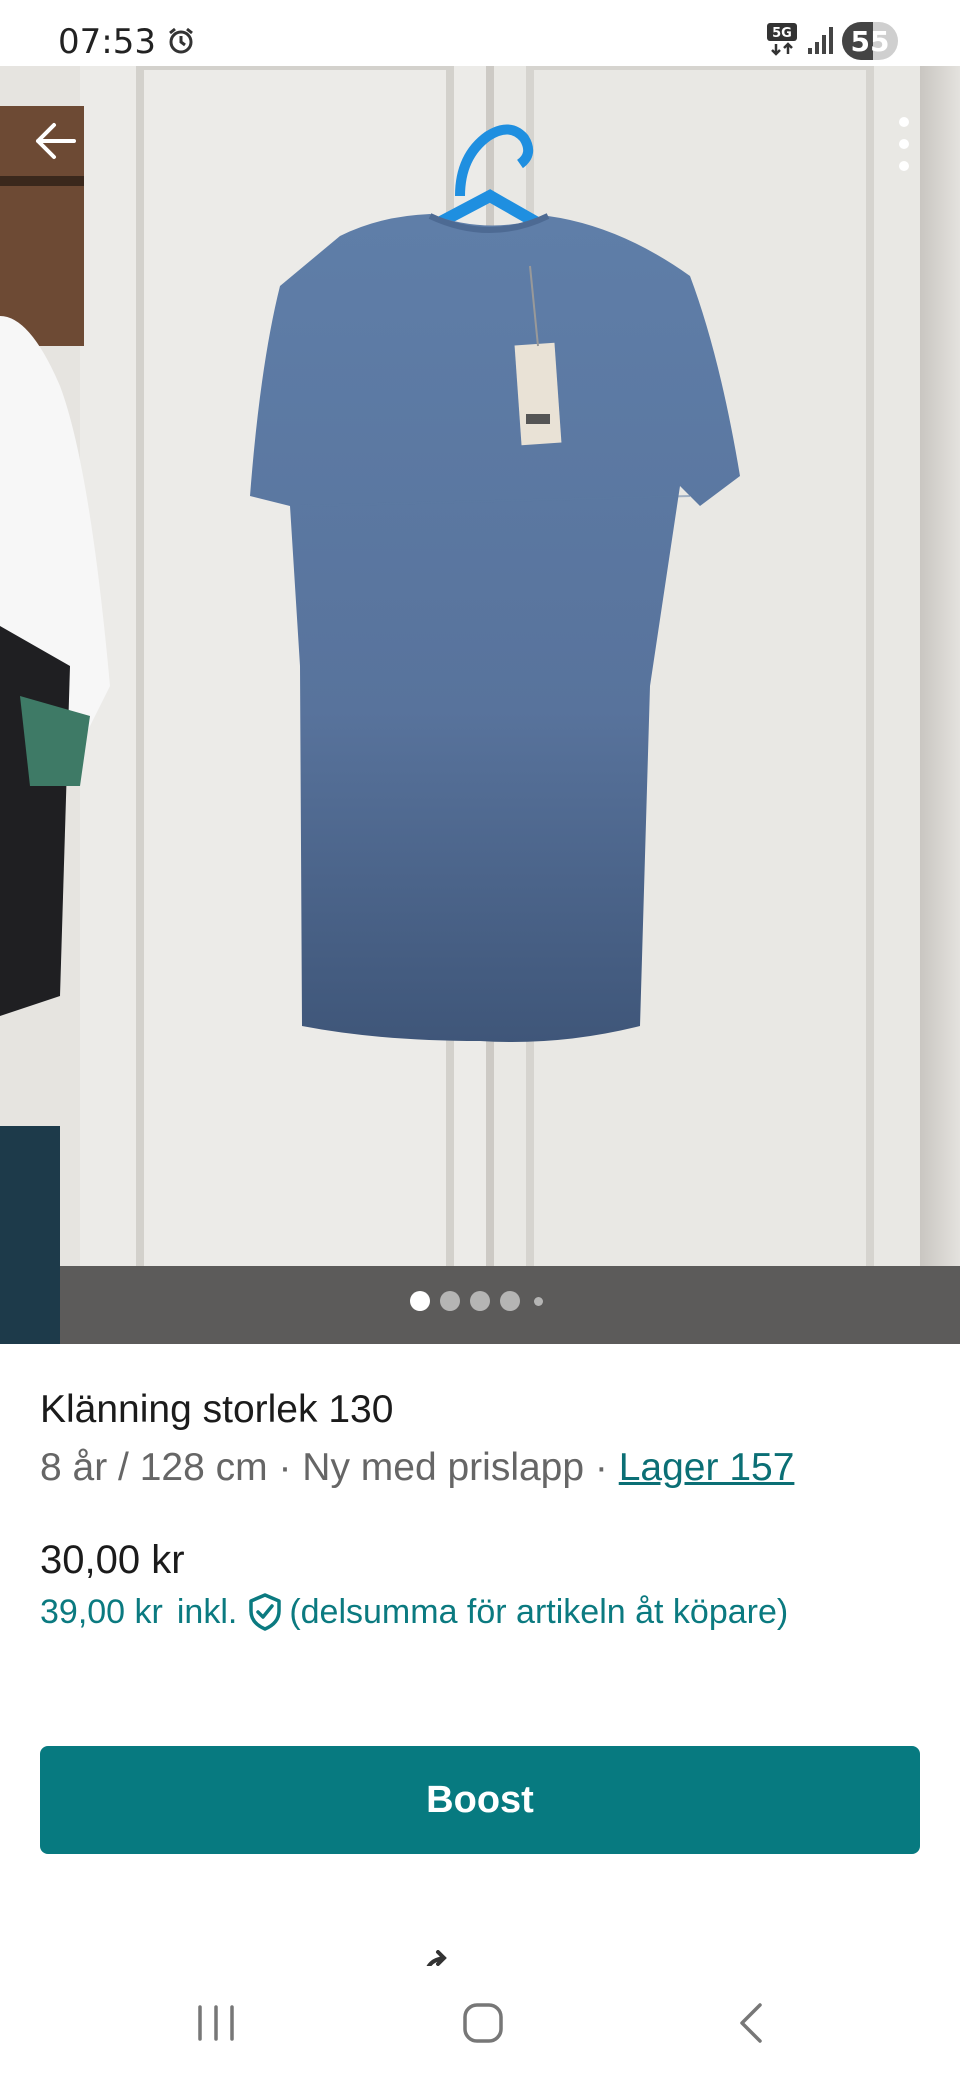  Describe the element at coordinates (480, 33) in the screenshot. I see `status-bar: 07:53 5G 55` at that location.